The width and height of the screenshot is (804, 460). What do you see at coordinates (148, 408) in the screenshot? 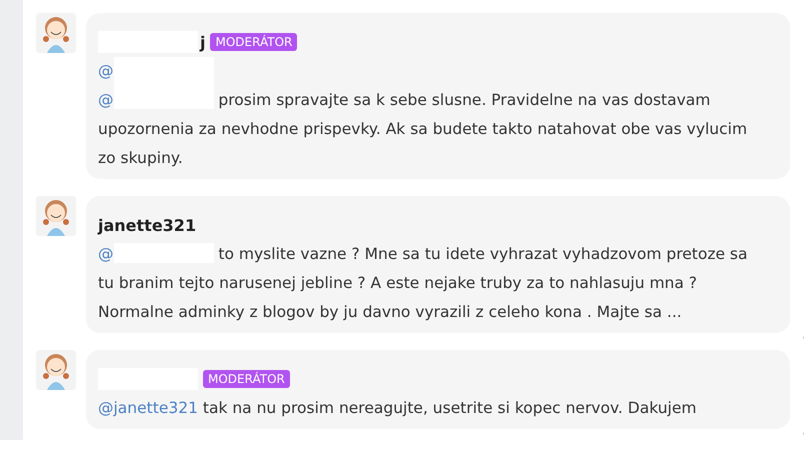
I see `mention-link: @janette321` at bounding box center [148, 408].